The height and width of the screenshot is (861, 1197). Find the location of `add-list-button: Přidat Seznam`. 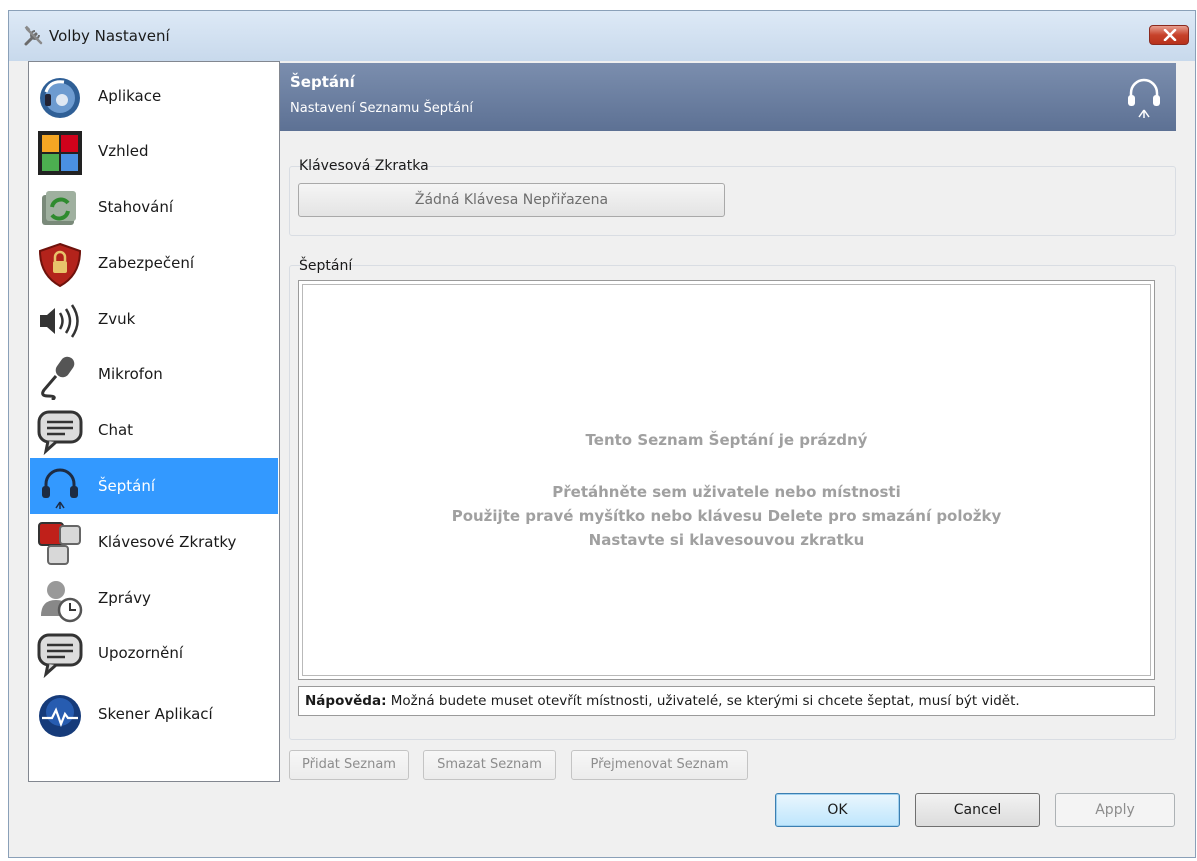

add-list-button: Přidat Seznam is located at coordinates (349, 765).